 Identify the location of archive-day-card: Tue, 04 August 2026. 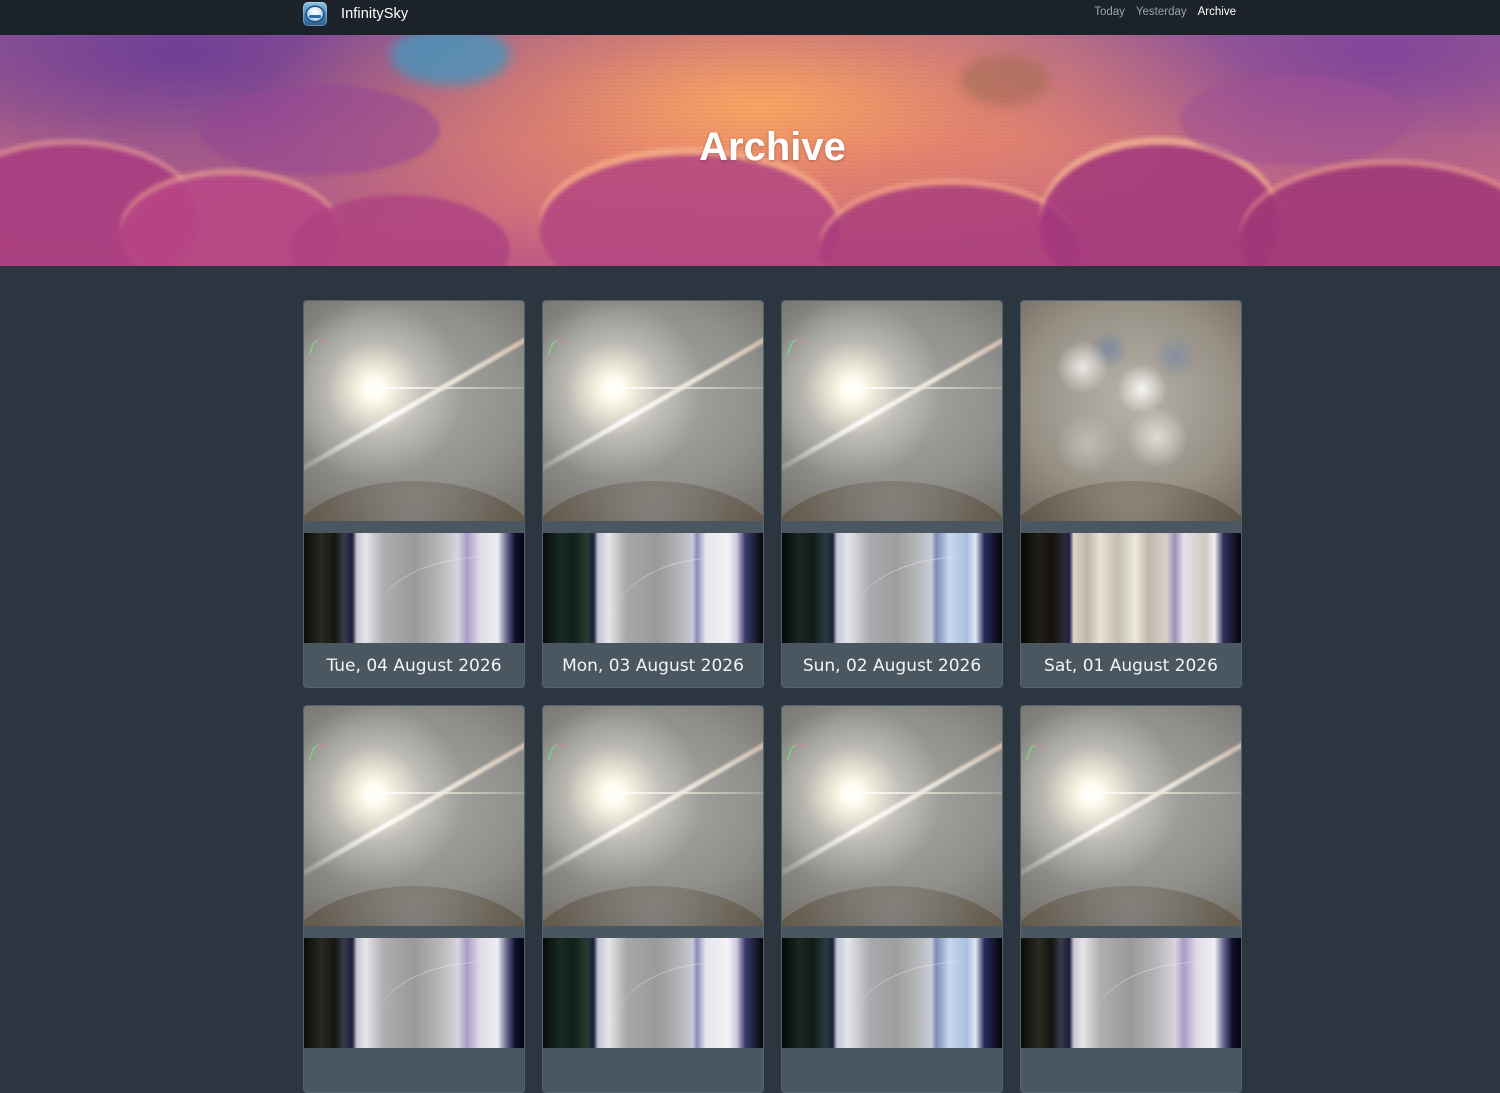
(414, 494).